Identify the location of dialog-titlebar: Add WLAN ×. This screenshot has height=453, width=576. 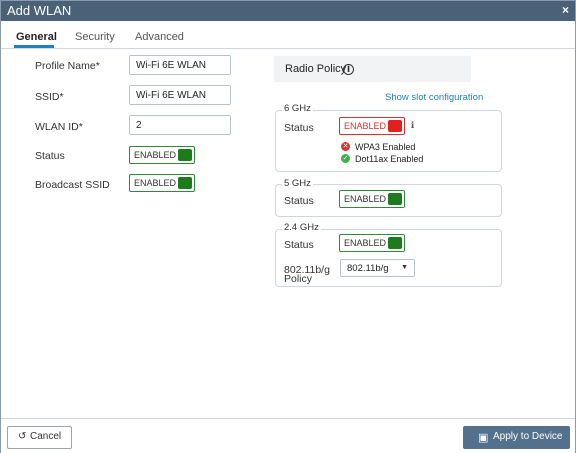
(288, 11).